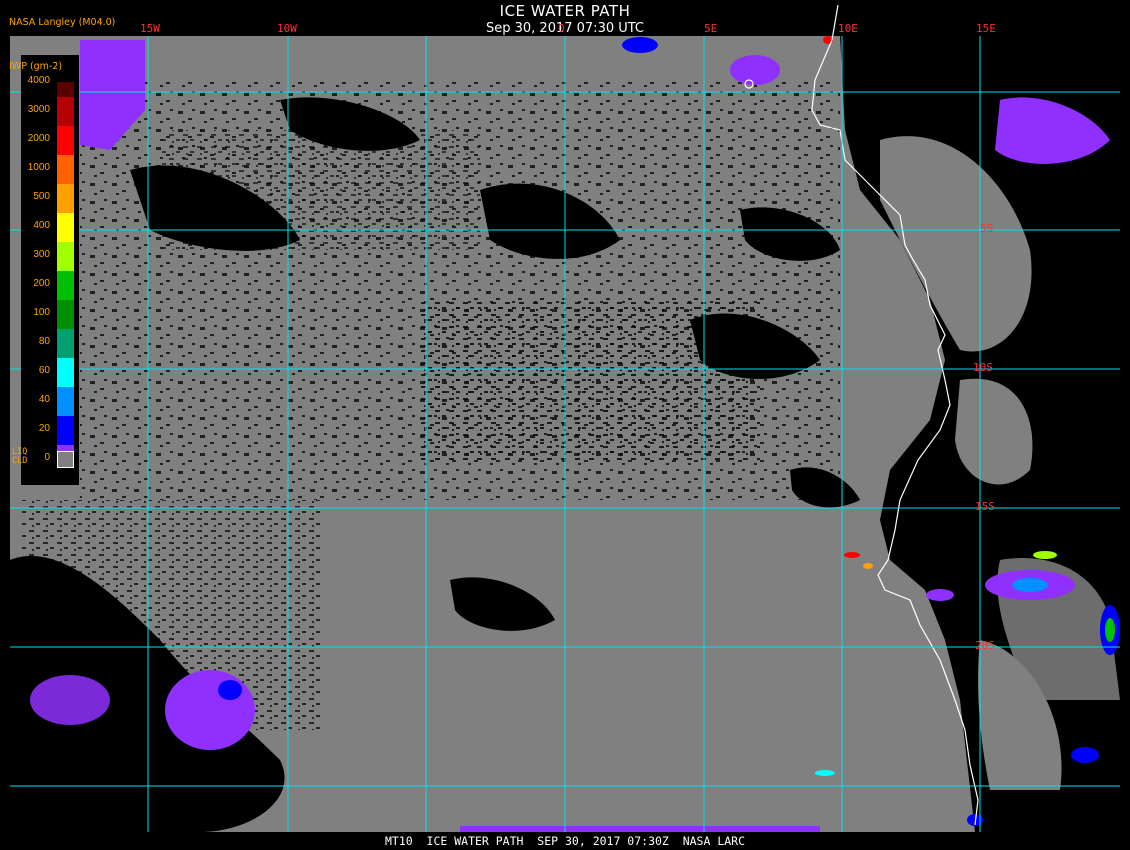  Describe the element at coordinates (41, 225) in the screenshot. I see `legend-value-label: 400` at that location.